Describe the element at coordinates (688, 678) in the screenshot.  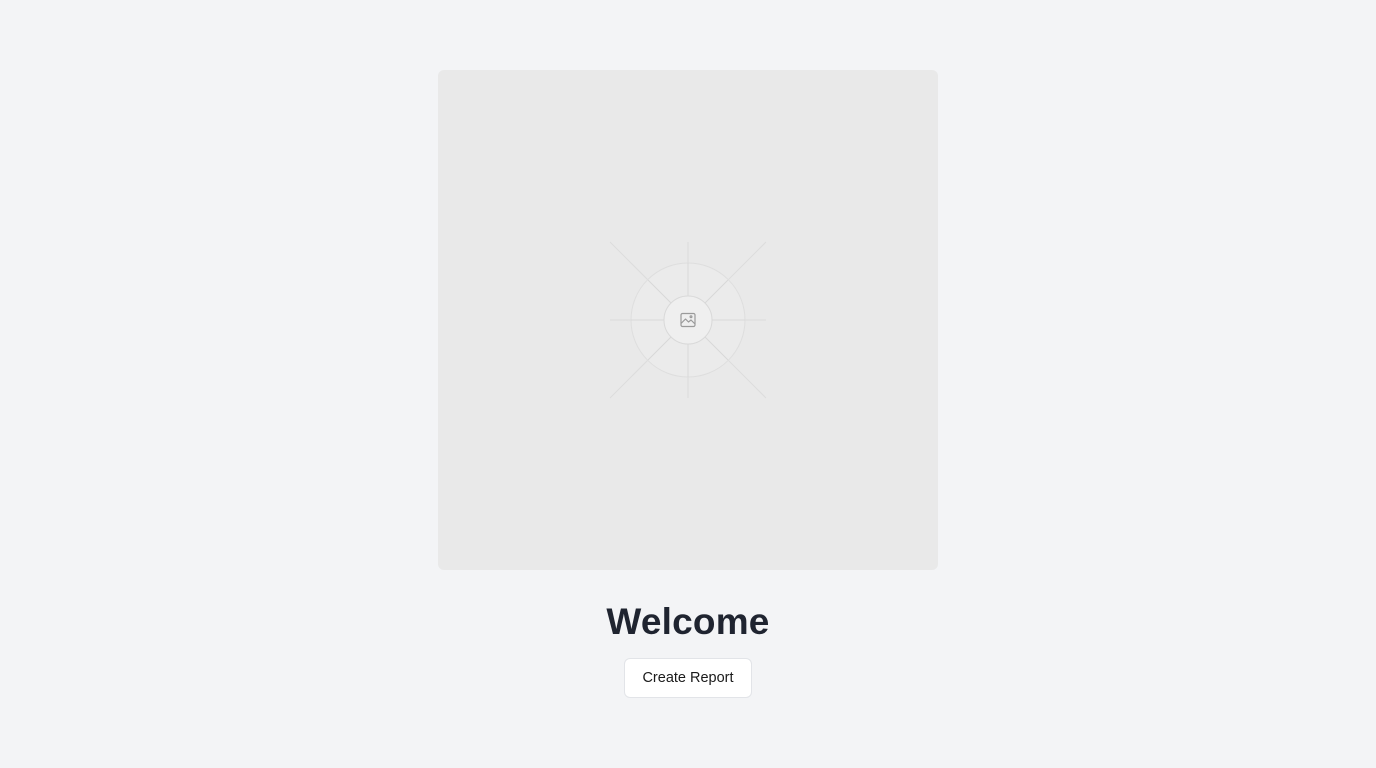
I see `create-report-button: Create Report` at that location.